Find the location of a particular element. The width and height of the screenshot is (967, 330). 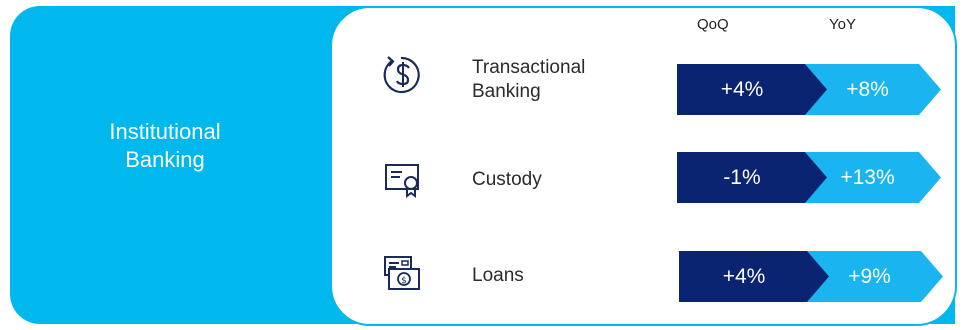

row-label-transactional-banking: Transactional Banking is located at coordinates (529, 79).